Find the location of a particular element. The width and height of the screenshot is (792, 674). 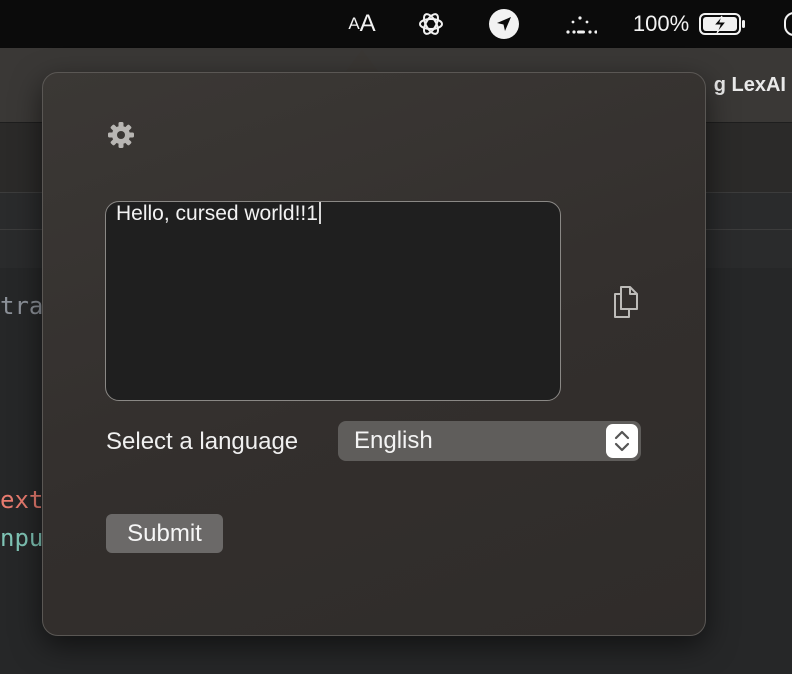

gear-icon is located at coordinates (121, 135).